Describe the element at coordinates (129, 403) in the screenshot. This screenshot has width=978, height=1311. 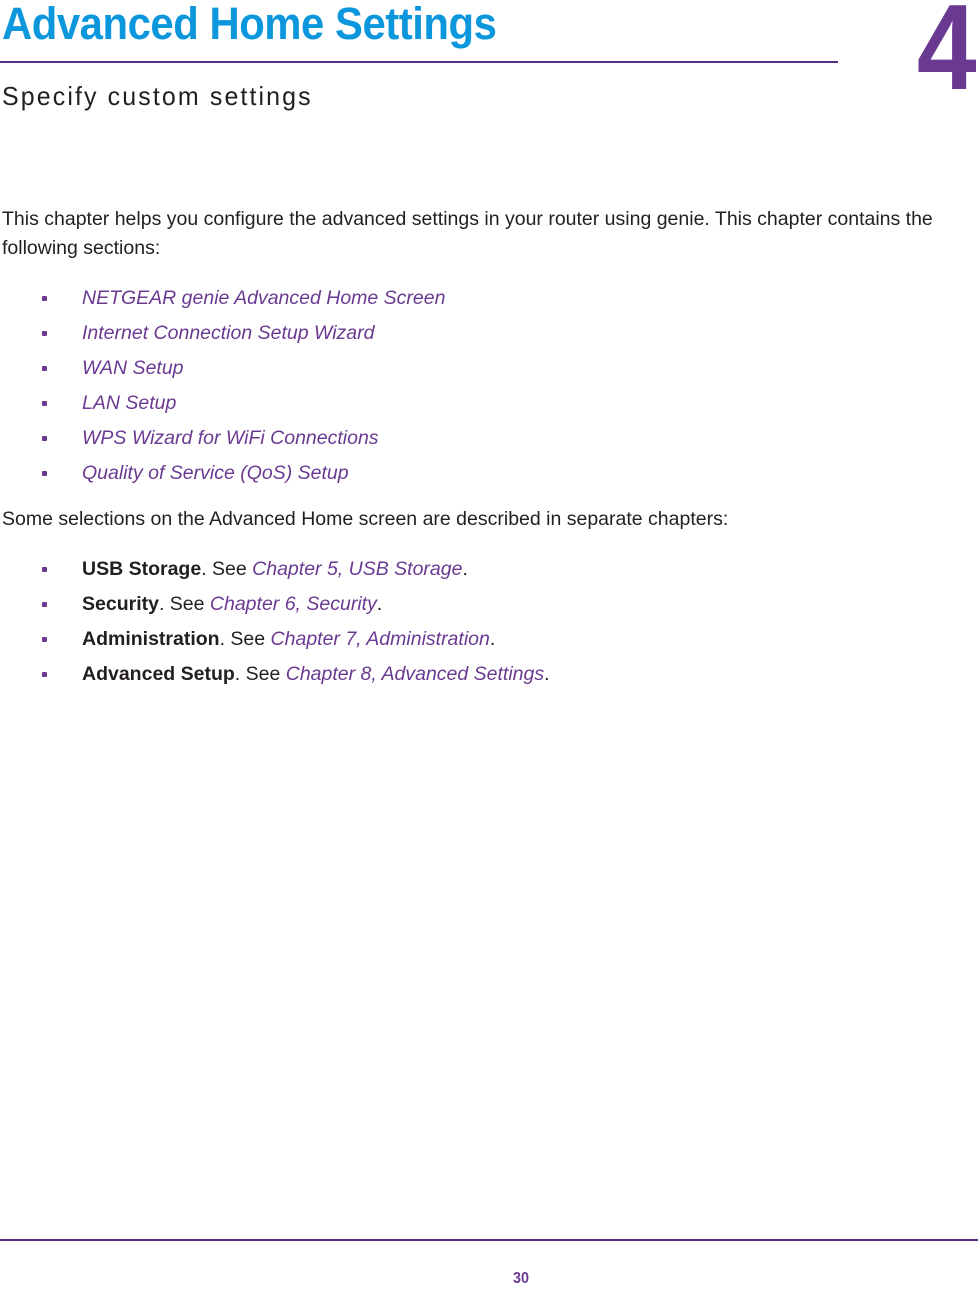
I see `section-link: LAN Setup` at that location.